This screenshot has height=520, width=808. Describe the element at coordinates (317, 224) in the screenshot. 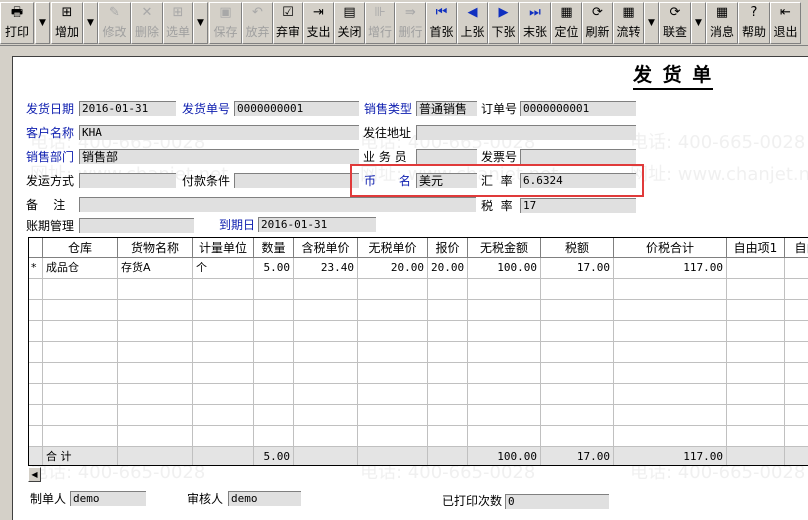

I see `due-date-field: 2016-01-31` at that location.